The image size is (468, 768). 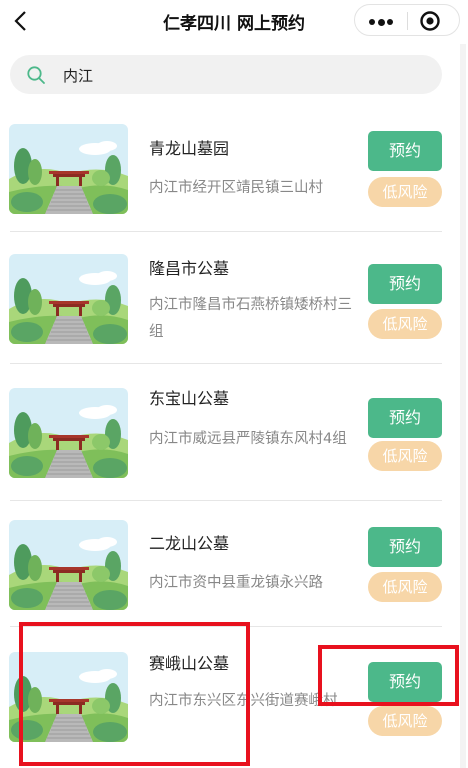 What do you see at coordinates (250, 318) in the screenshot?
I see `cemetery-address: 内江市隆昌市石燕桥镇矮桥村三组` at bounding box center [250, 318].